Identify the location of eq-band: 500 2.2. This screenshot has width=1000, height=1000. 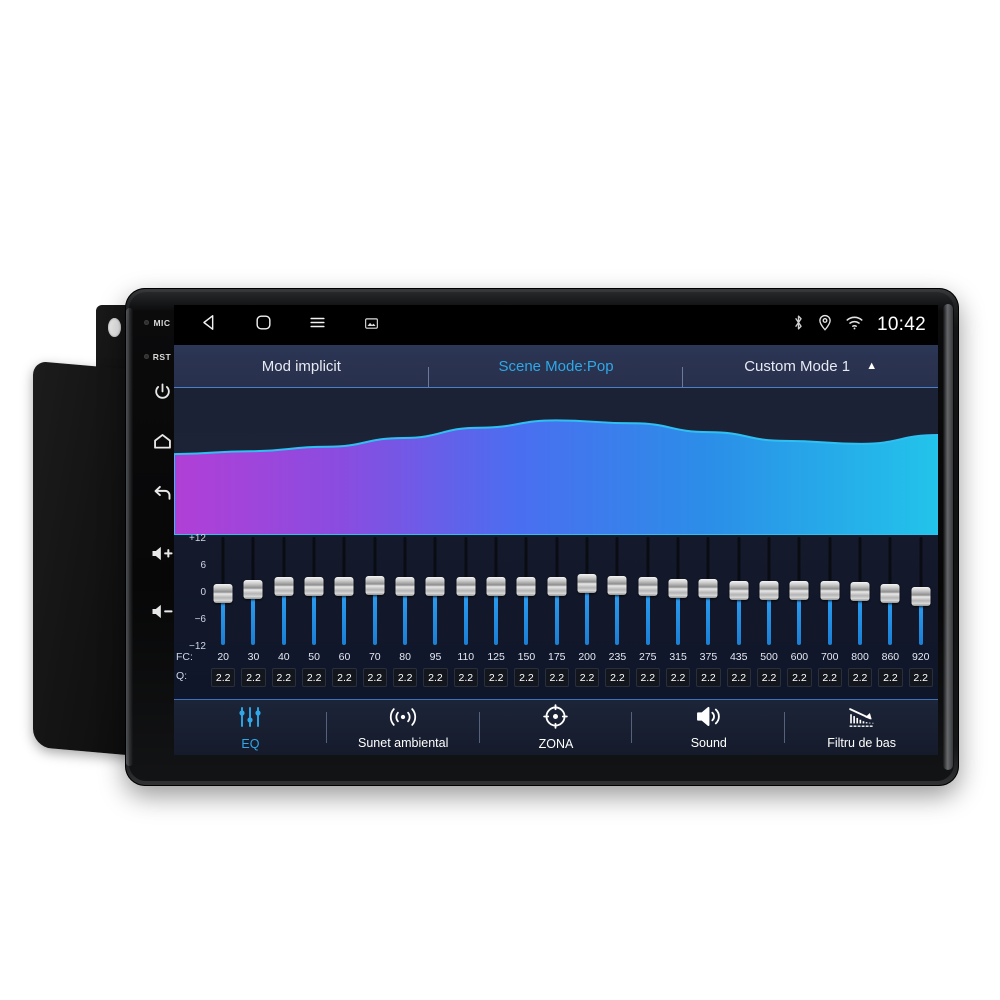
(769, 617).